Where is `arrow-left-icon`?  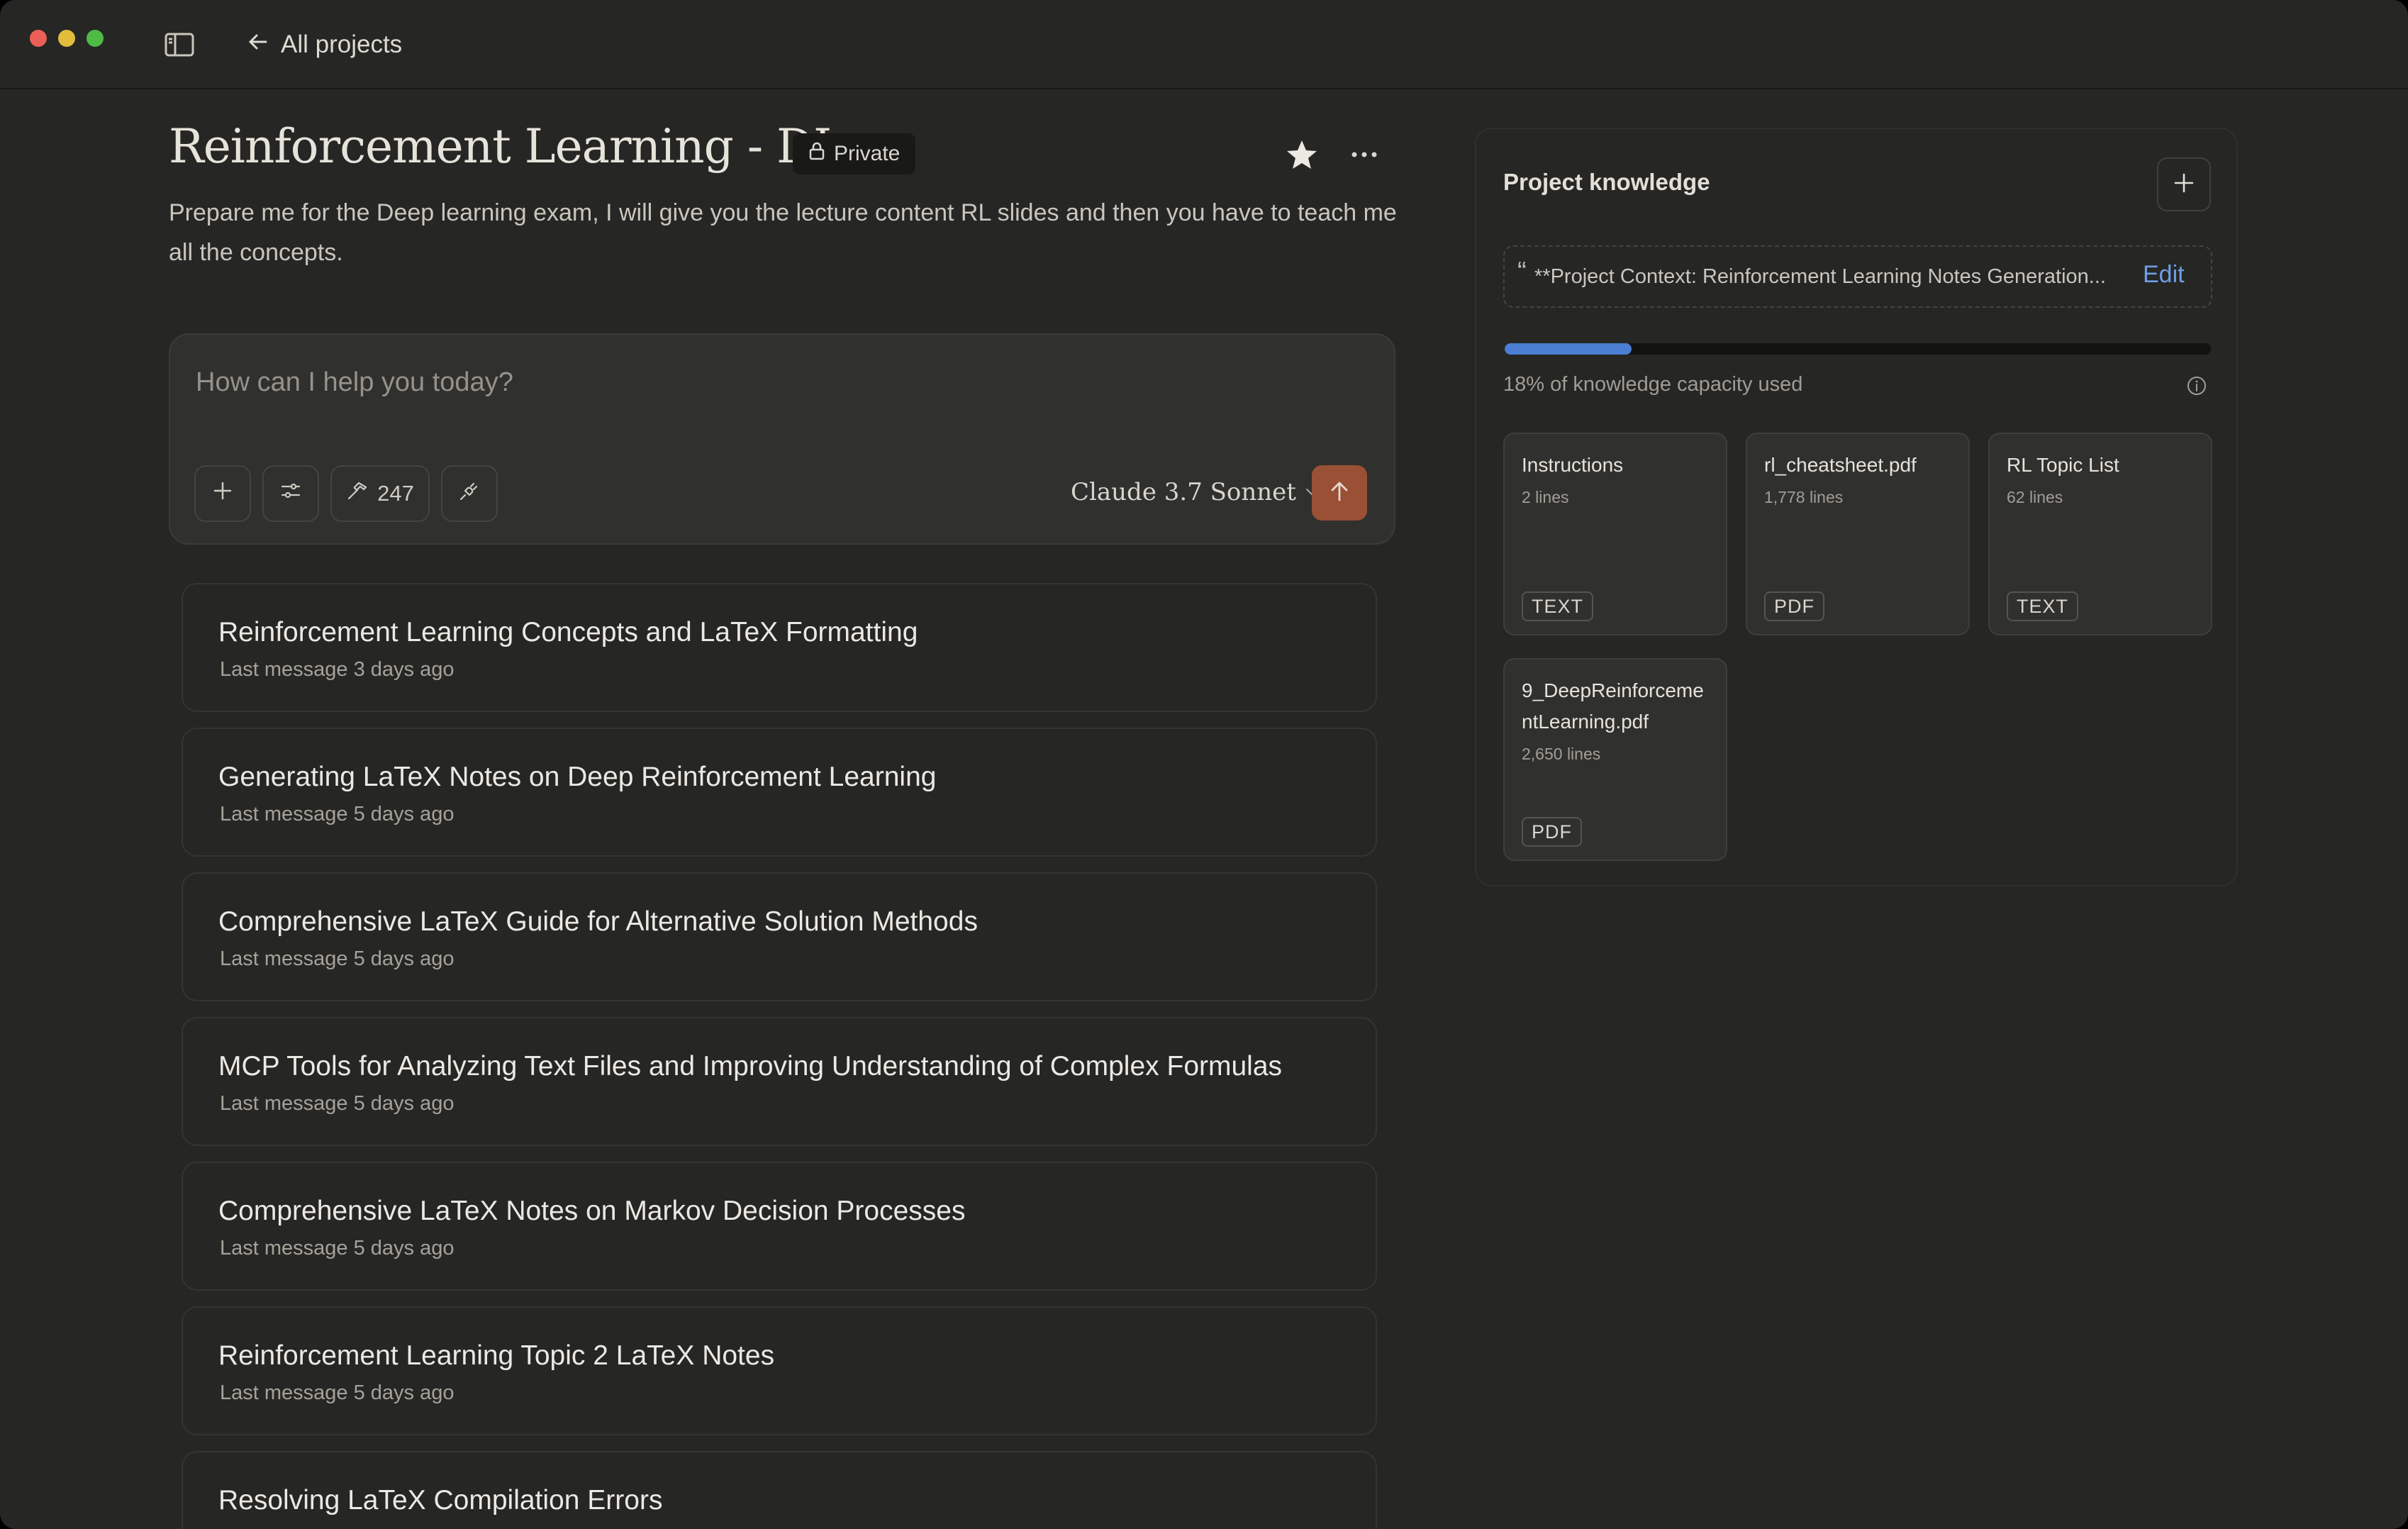 arrow-left-icon is located at coordinates (258, 45).